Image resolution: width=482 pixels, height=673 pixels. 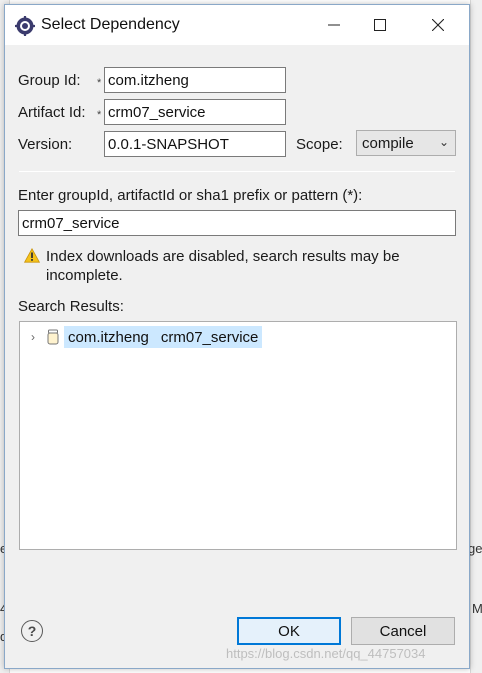 I want to click on scope-label: Scope:, so click(x=319, y=144).